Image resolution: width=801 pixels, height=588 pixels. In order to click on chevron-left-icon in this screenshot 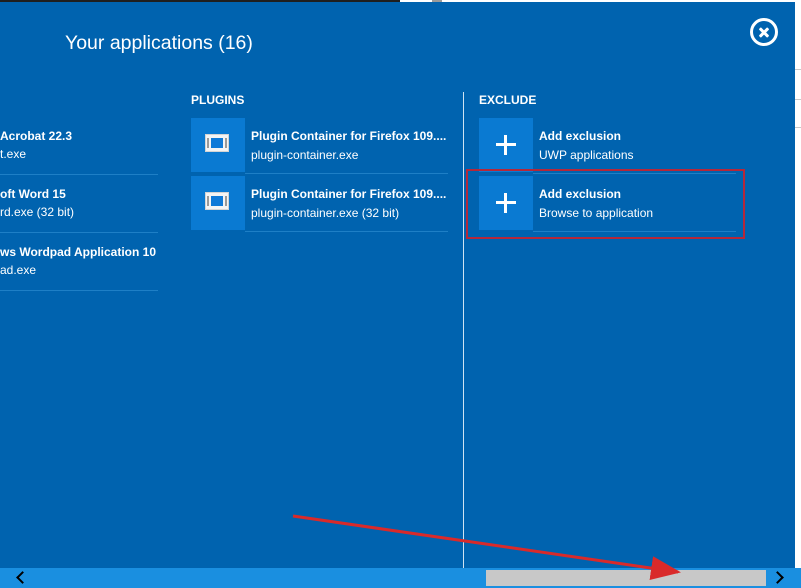, I will do `click(22, 577)`.